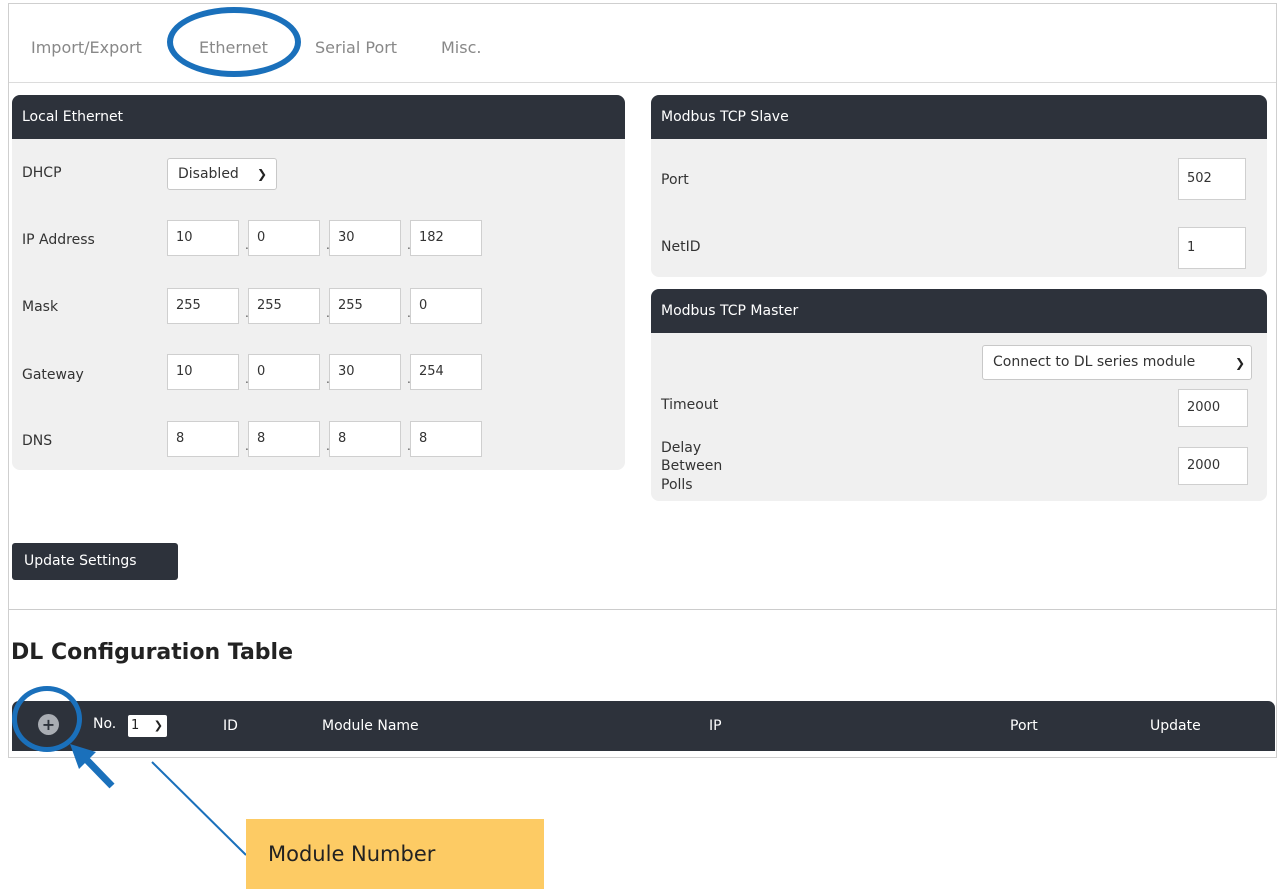 Image resolution: width=1279 pixels, height=890 pixels. What do you see at coordinates (86, 47) in the screenshot?
I see `tab-import-export: Import/Export` at bounding box center [86, 47].